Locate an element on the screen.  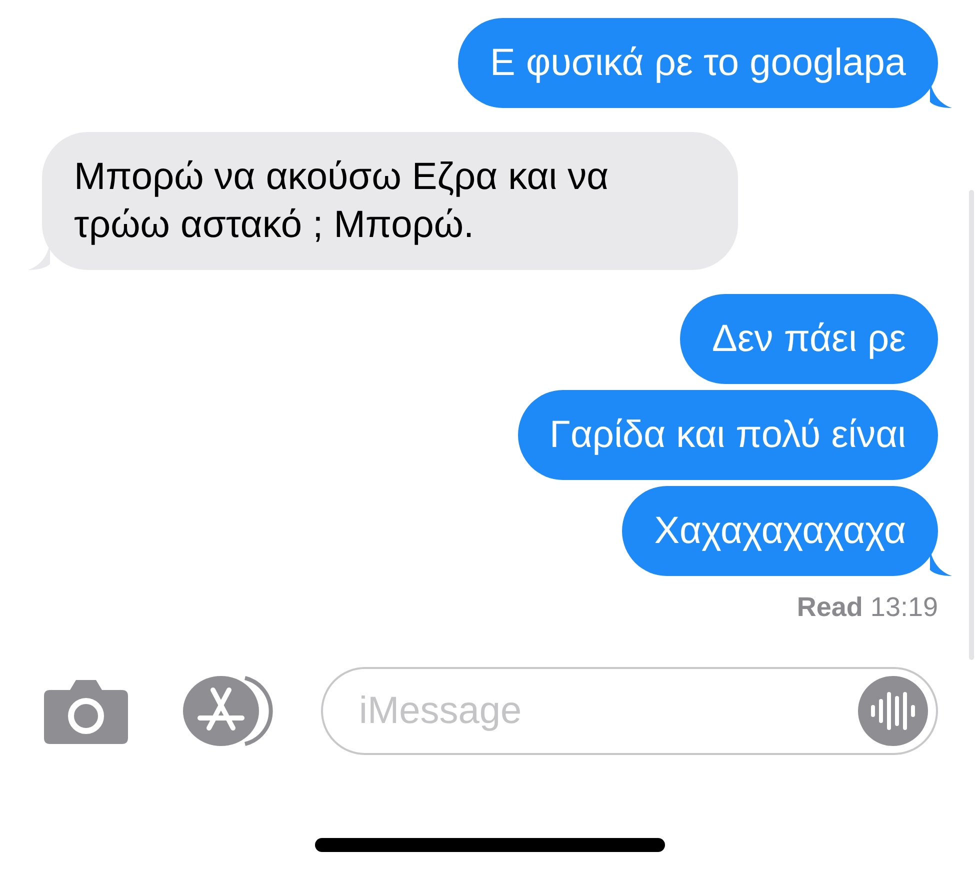
scroll-bar is located at coordinates (971, 425).